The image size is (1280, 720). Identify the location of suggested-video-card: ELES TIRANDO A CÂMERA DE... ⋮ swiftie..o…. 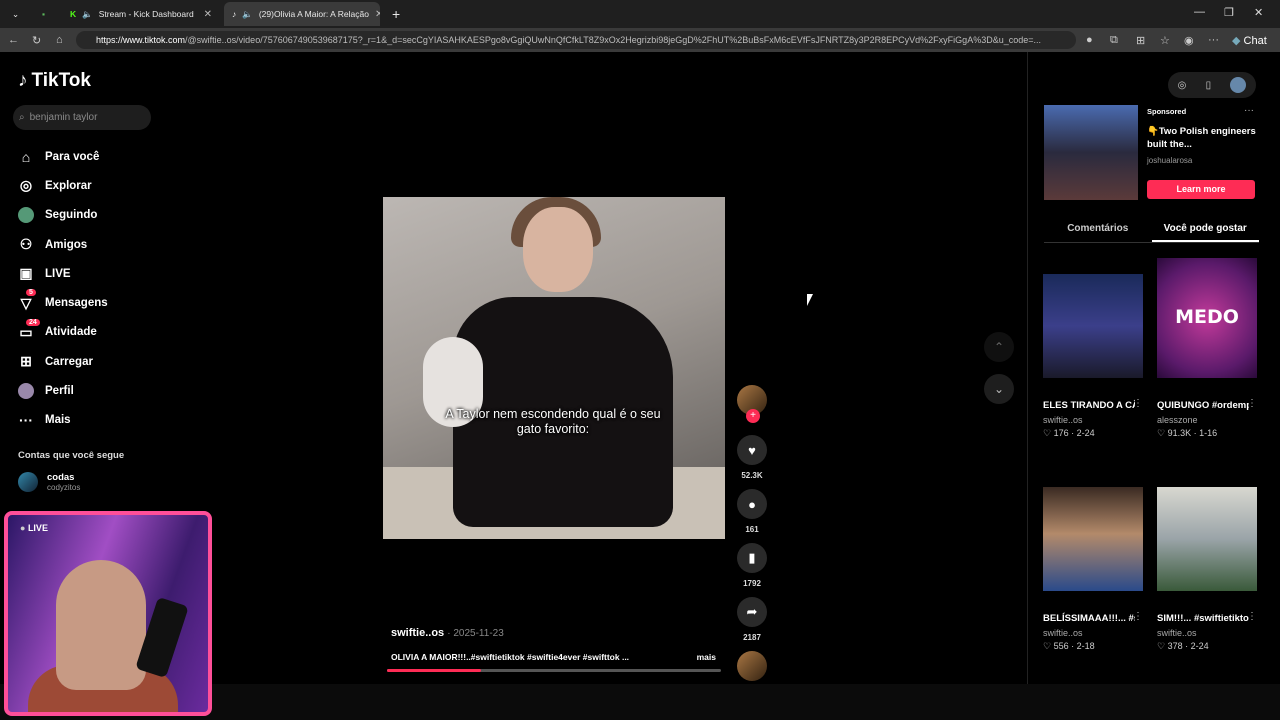
(1093, 356).